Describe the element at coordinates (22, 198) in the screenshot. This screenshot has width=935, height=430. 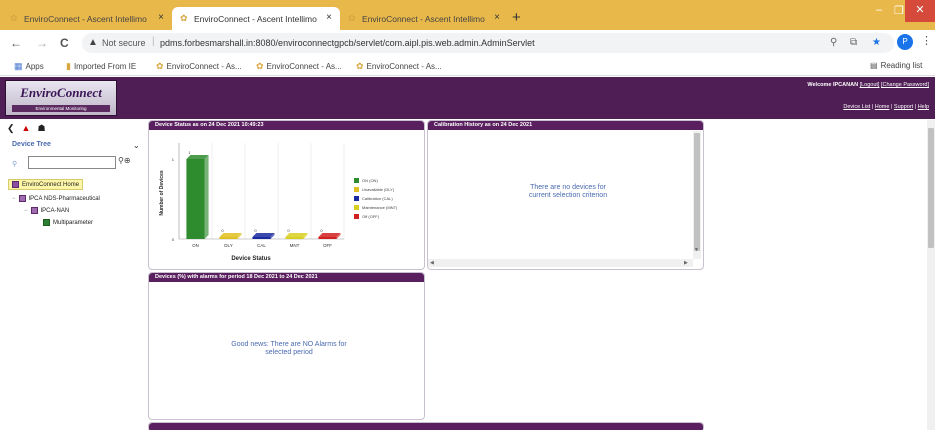
I see `company-icon` at that location.